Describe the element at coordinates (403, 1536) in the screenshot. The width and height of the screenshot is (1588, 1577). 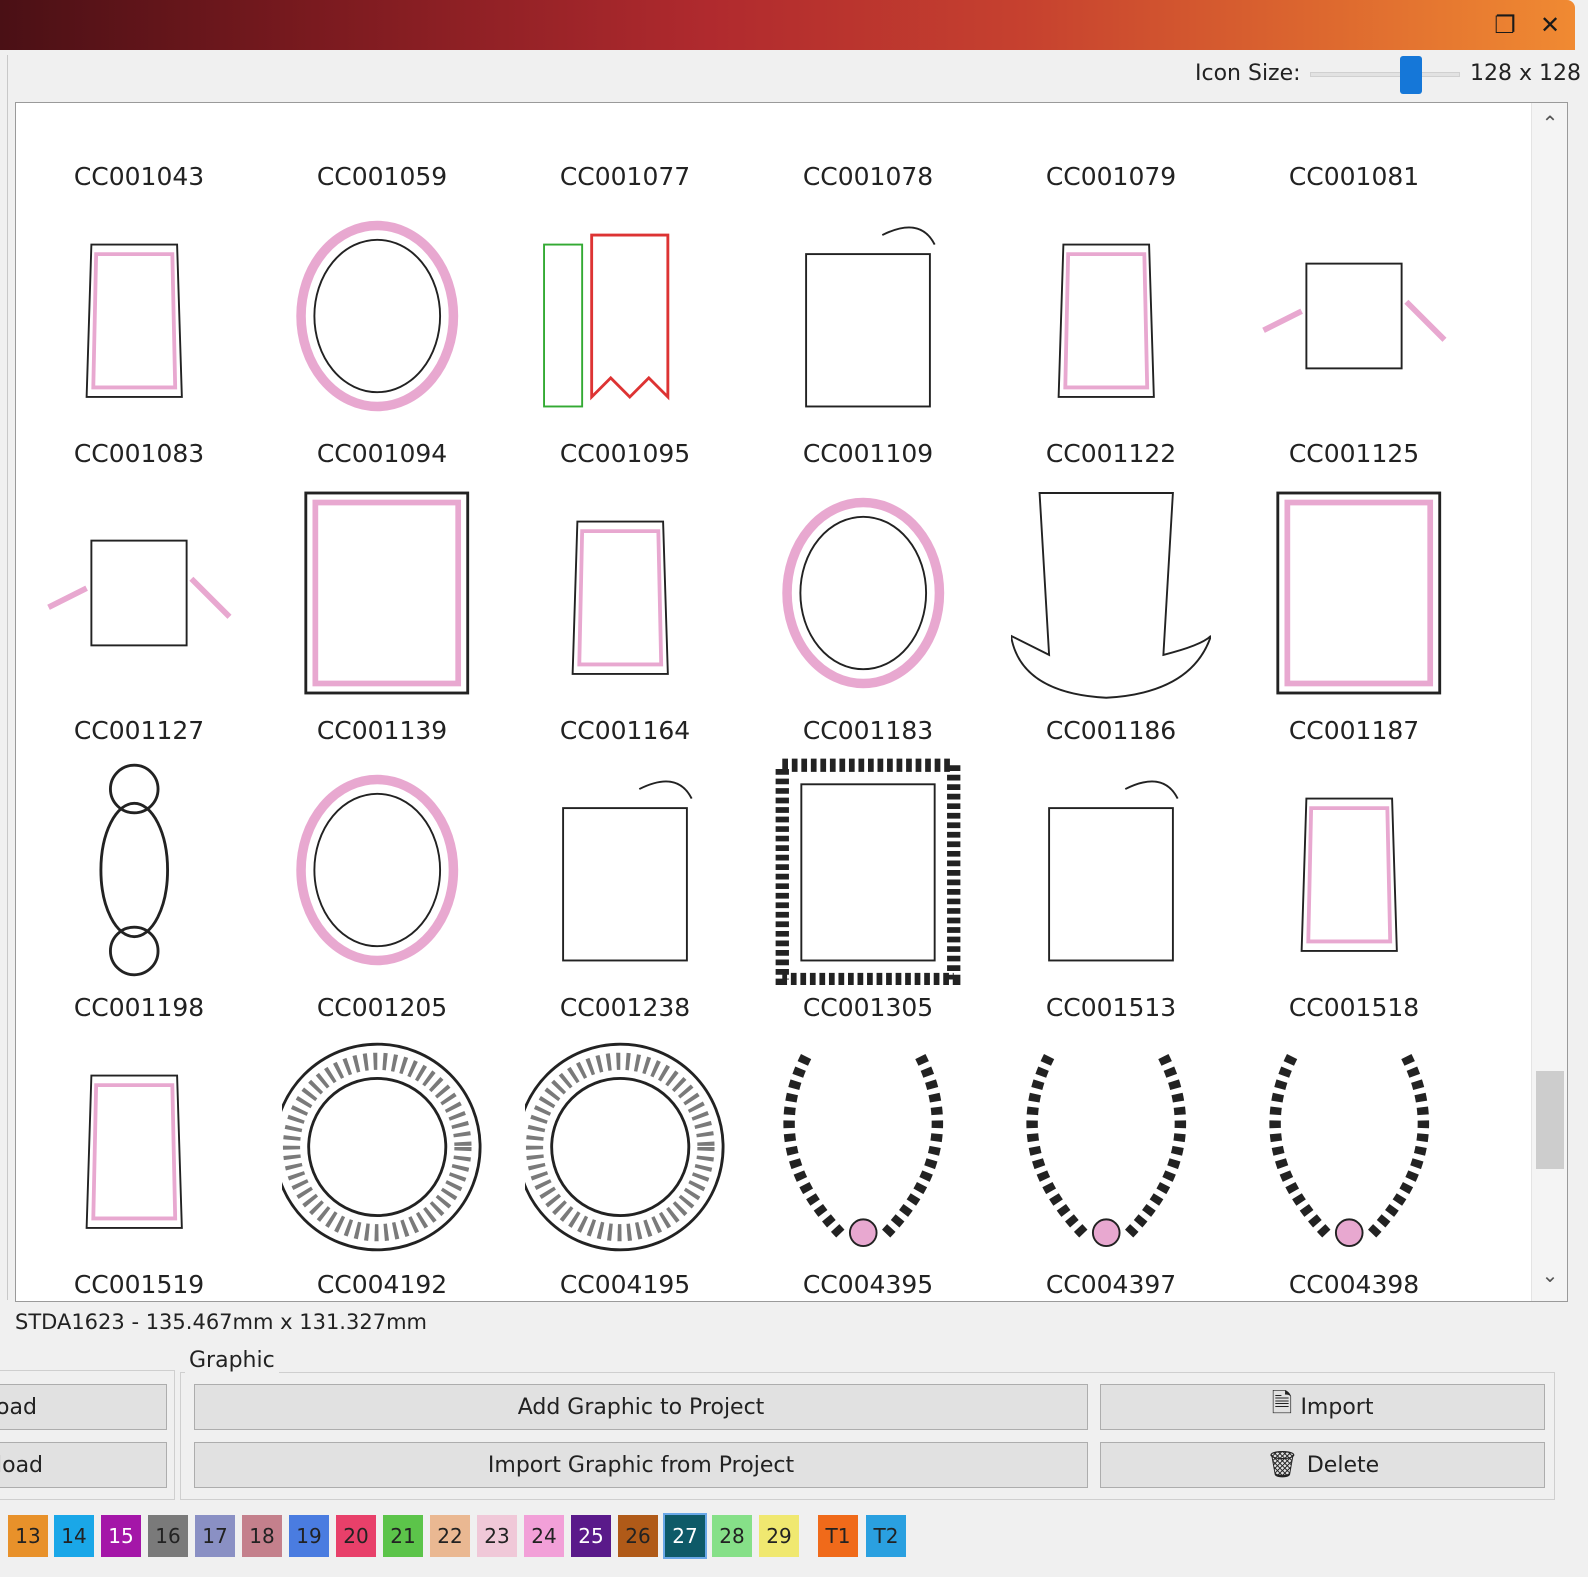
I see `color-tab: 21` at that location.